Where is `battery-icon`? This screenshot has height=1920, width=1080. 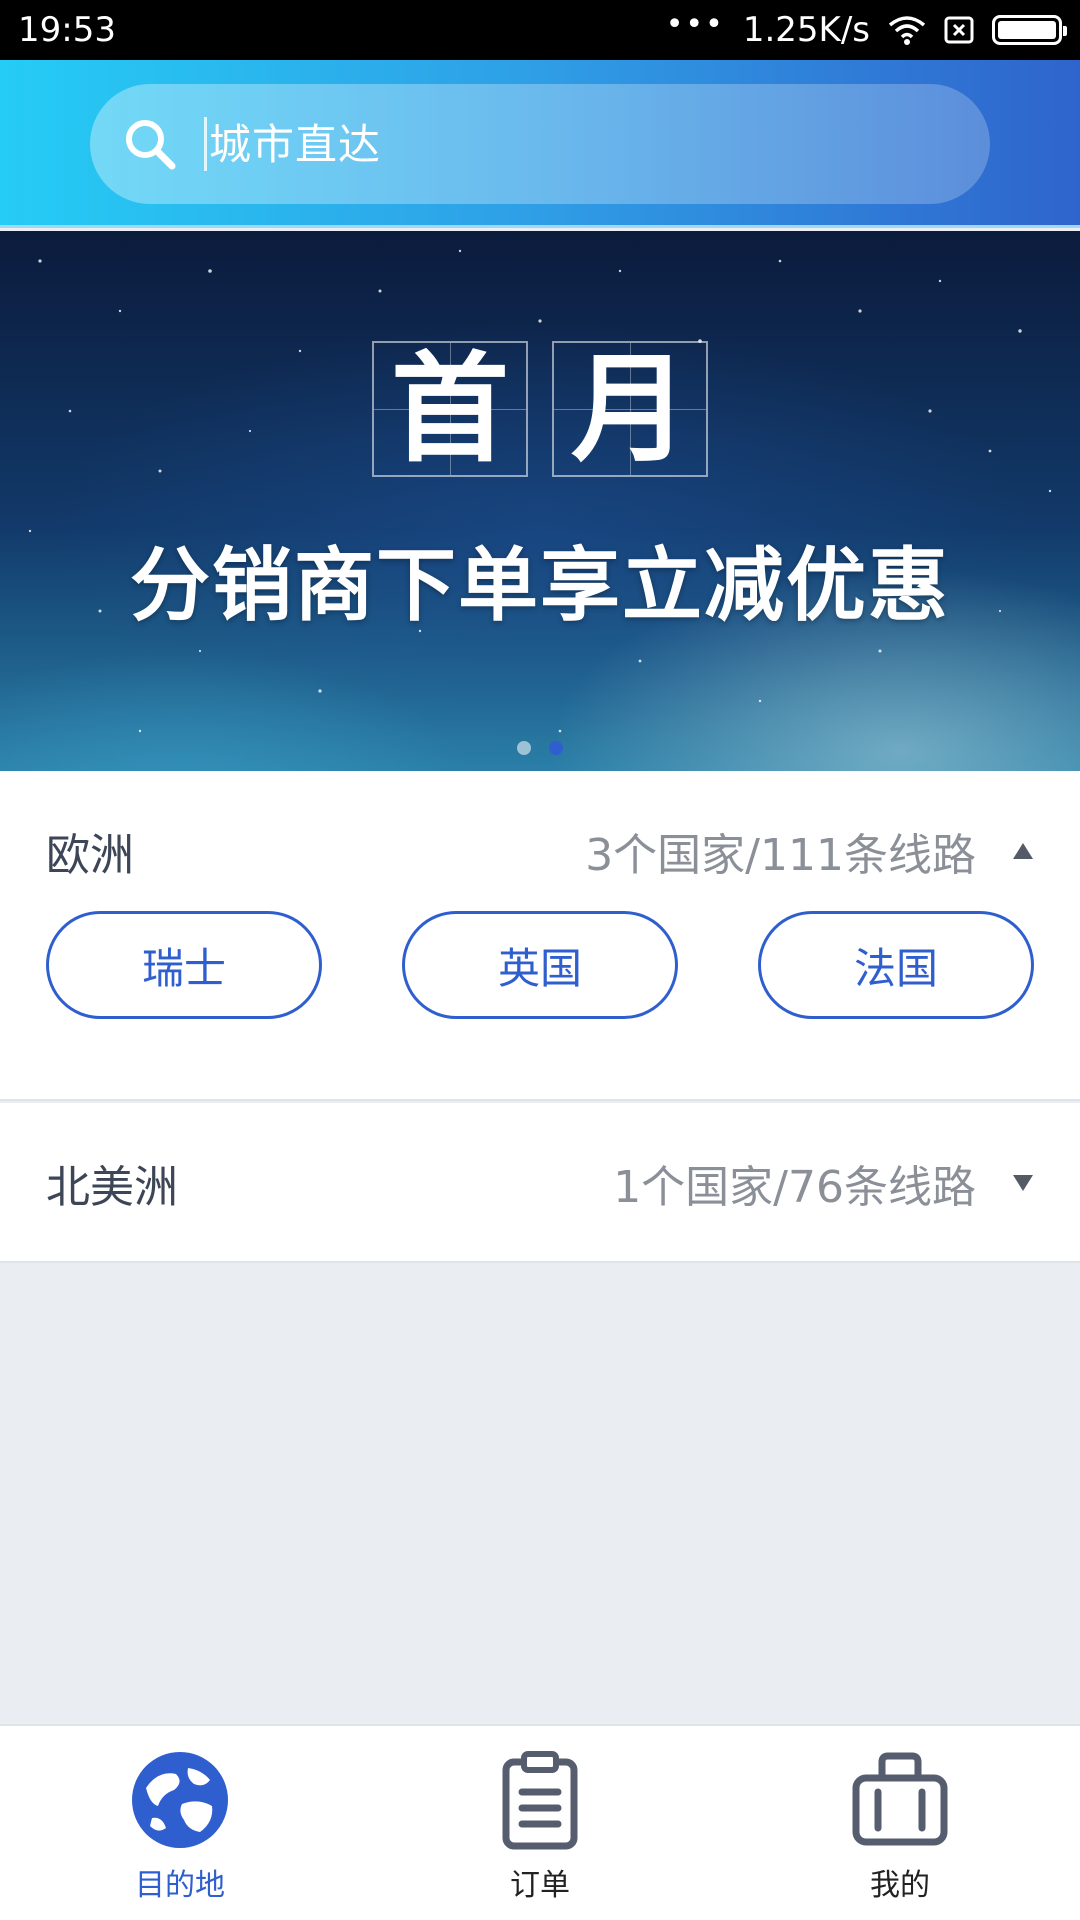
battery-icon is located at coordinates (1029, 30).